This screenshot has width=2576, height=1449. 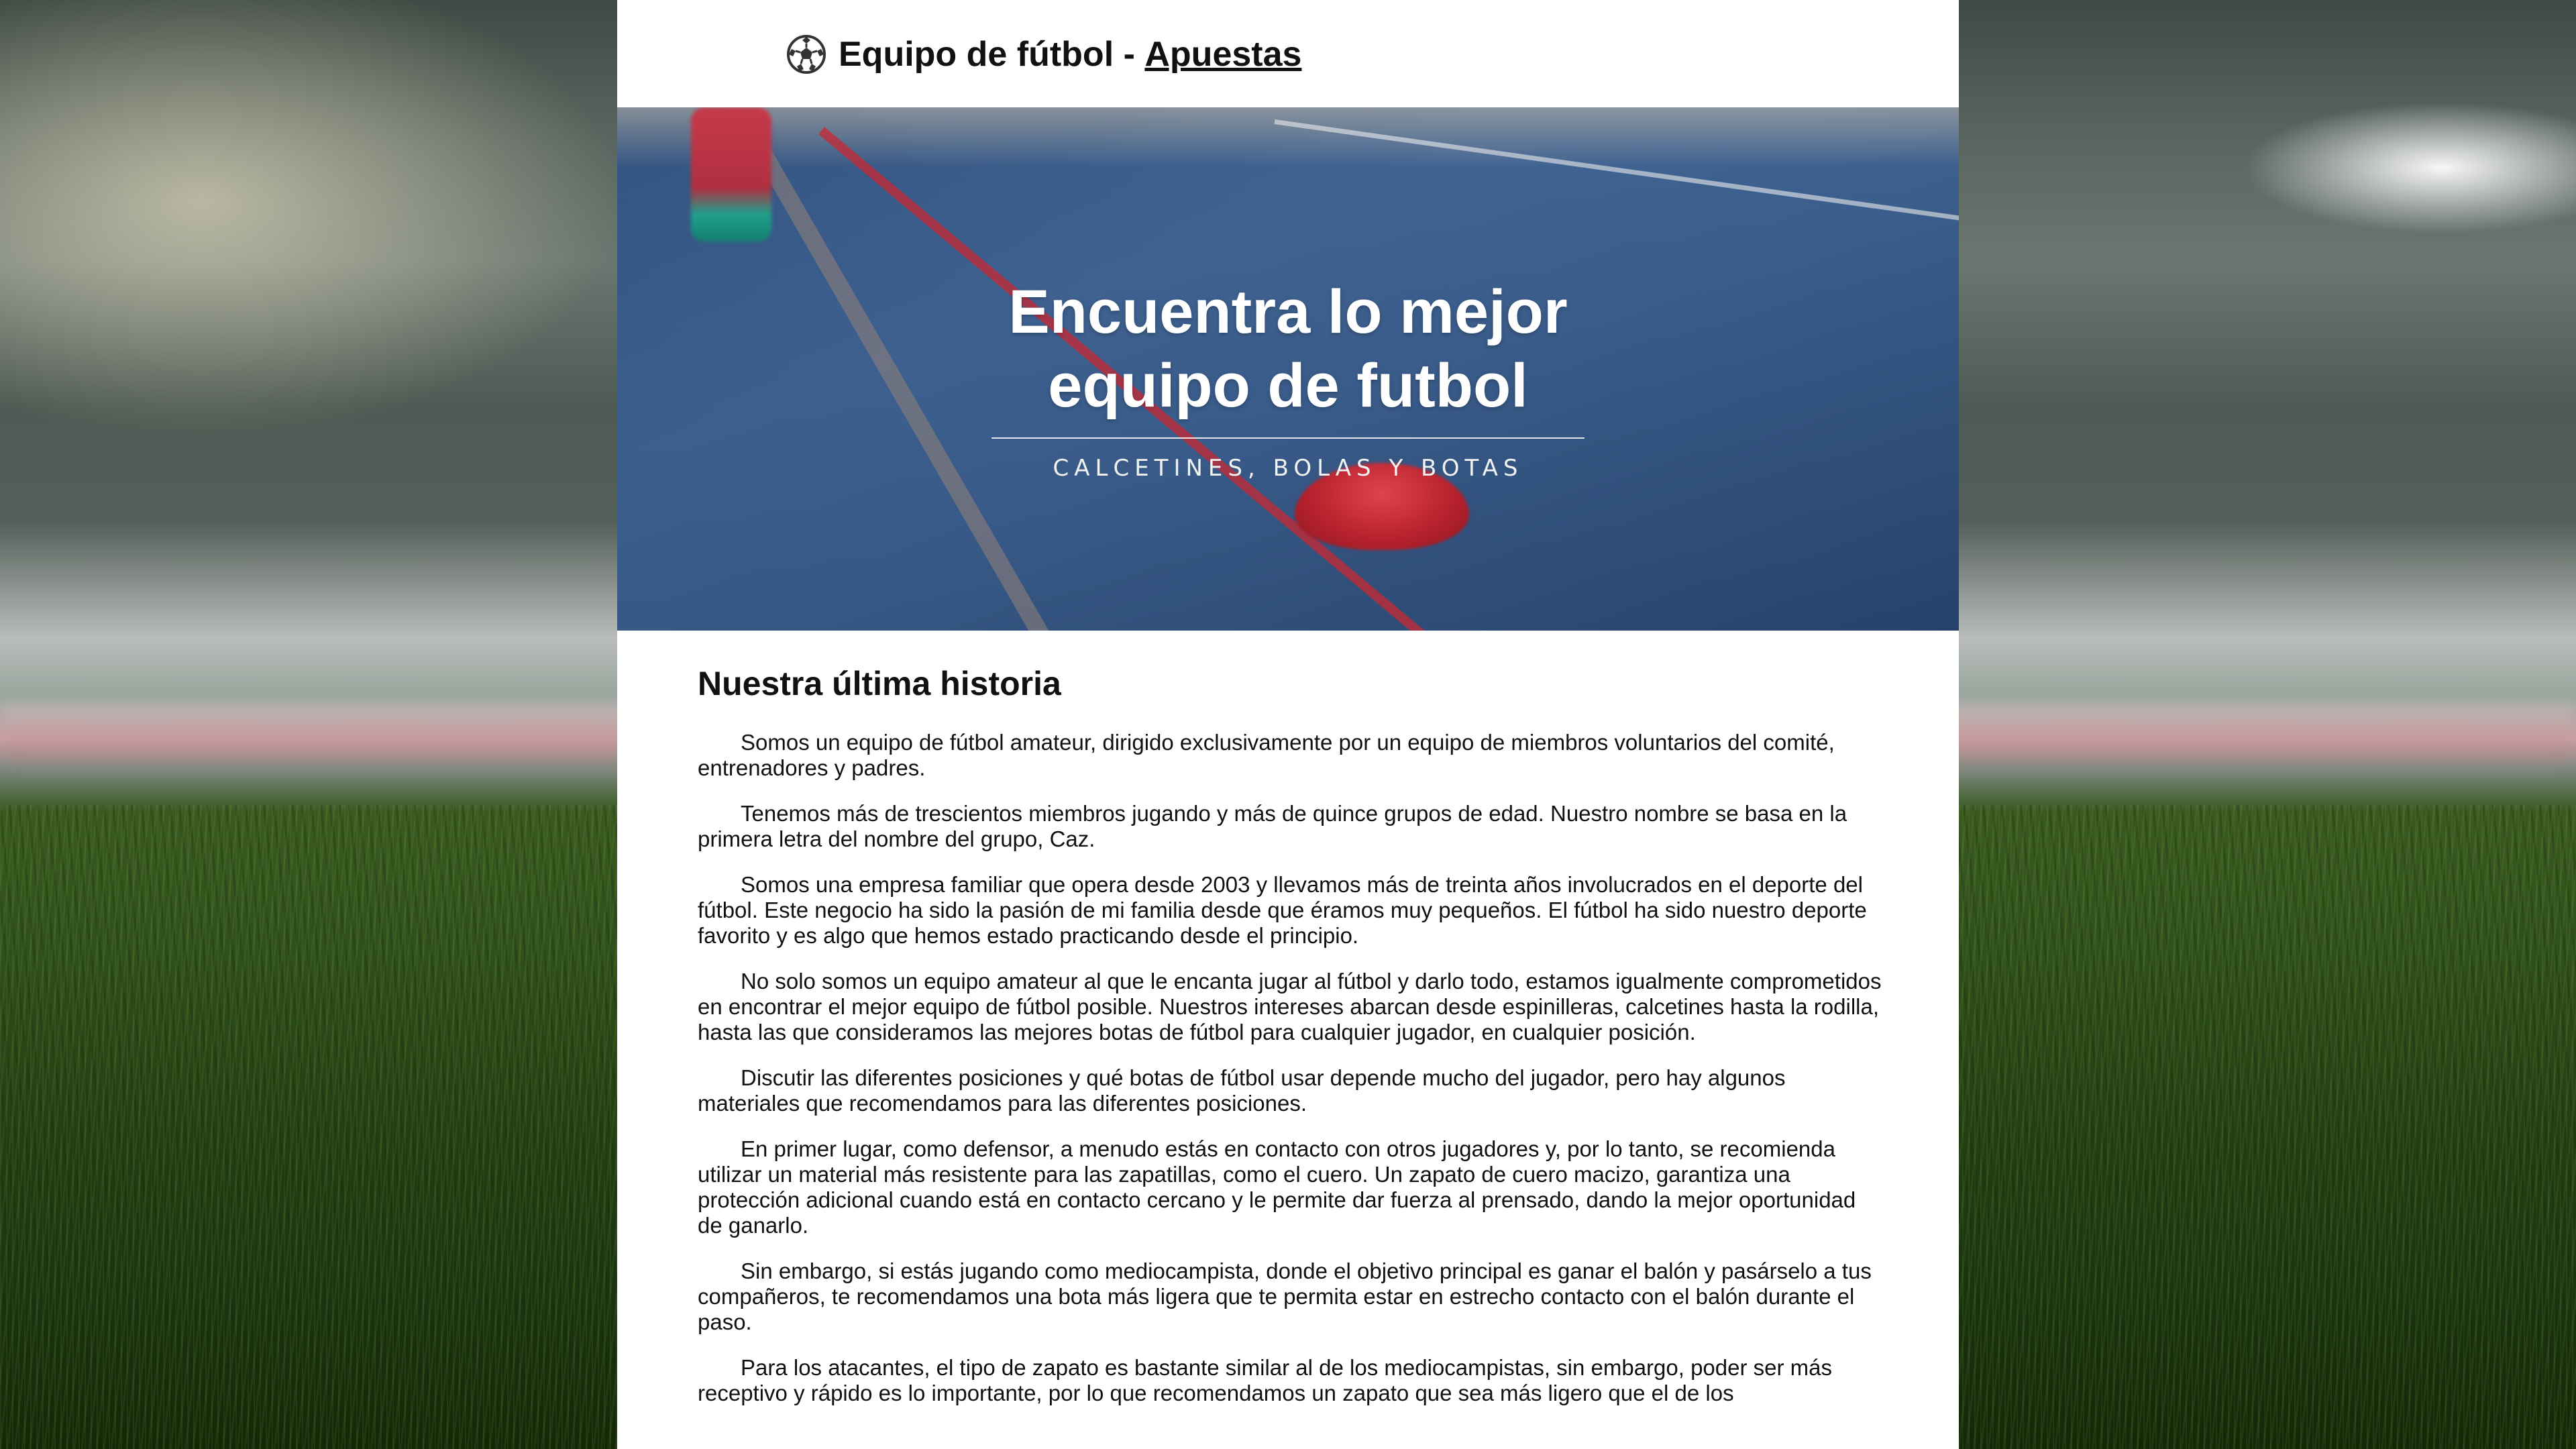 I want to click on soccer-ball-icon, so click(x=806, y=54).